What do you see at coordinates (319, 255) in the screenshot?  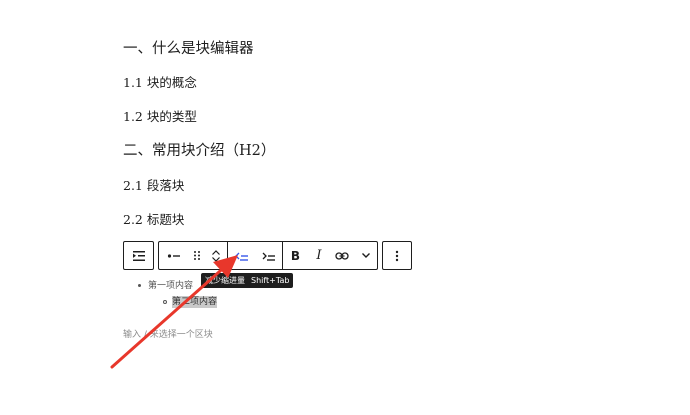 I see `italic-button: I` at bounding box center [319, 255].